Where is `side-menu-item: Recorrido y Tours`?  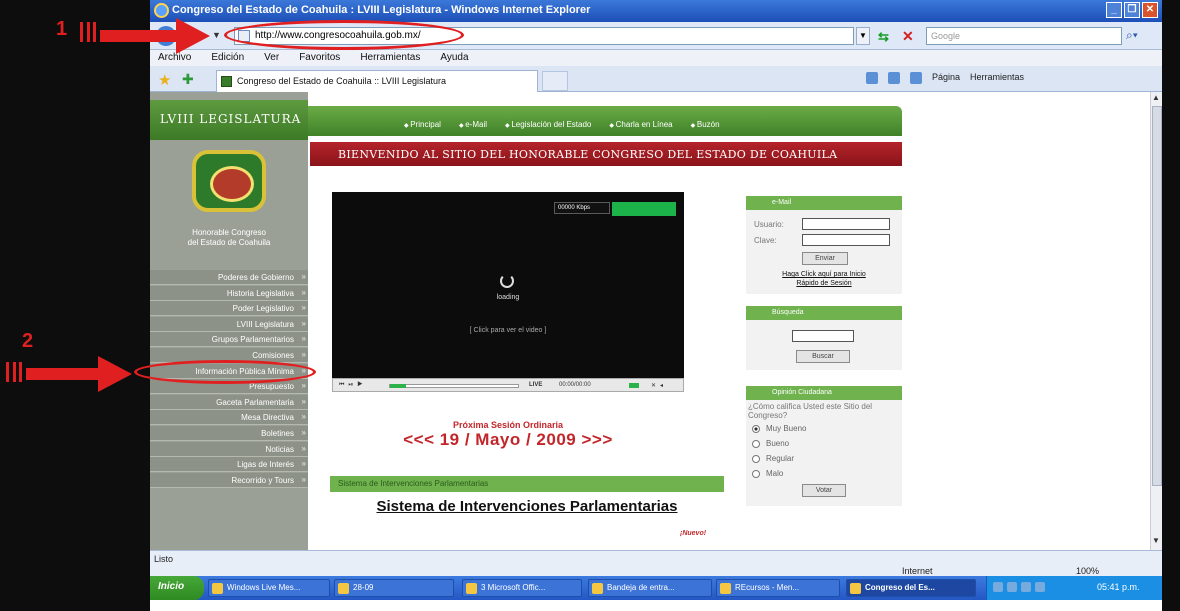
side-menu-item: Recorrido y Tours is located at coordinates (229, 480).